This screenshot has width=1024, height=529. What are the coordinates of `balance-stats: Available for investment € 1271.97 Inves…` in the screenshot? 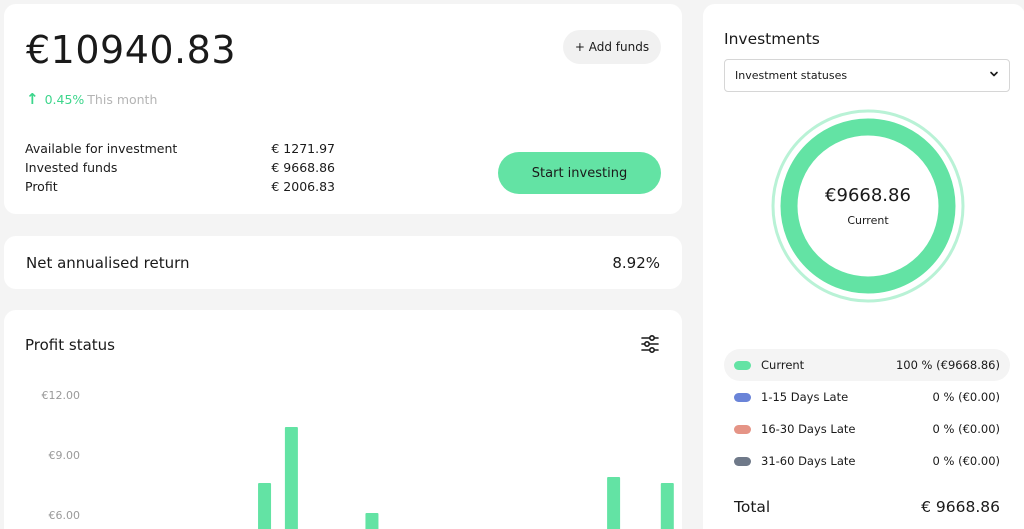 It's located at (180, 167).